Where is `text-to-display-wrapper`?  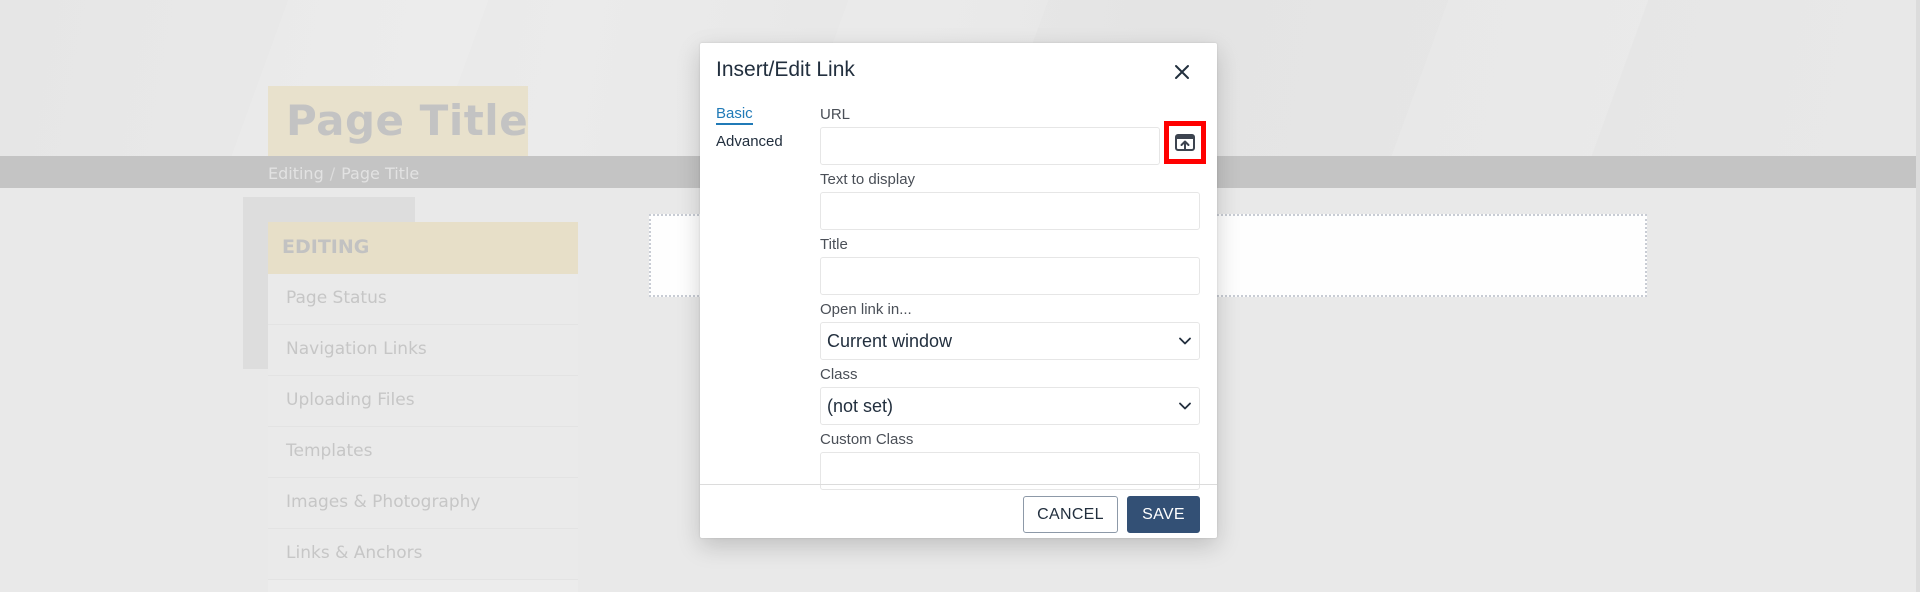 text-to-display-wrapper is located at coordinates (1010, 211).